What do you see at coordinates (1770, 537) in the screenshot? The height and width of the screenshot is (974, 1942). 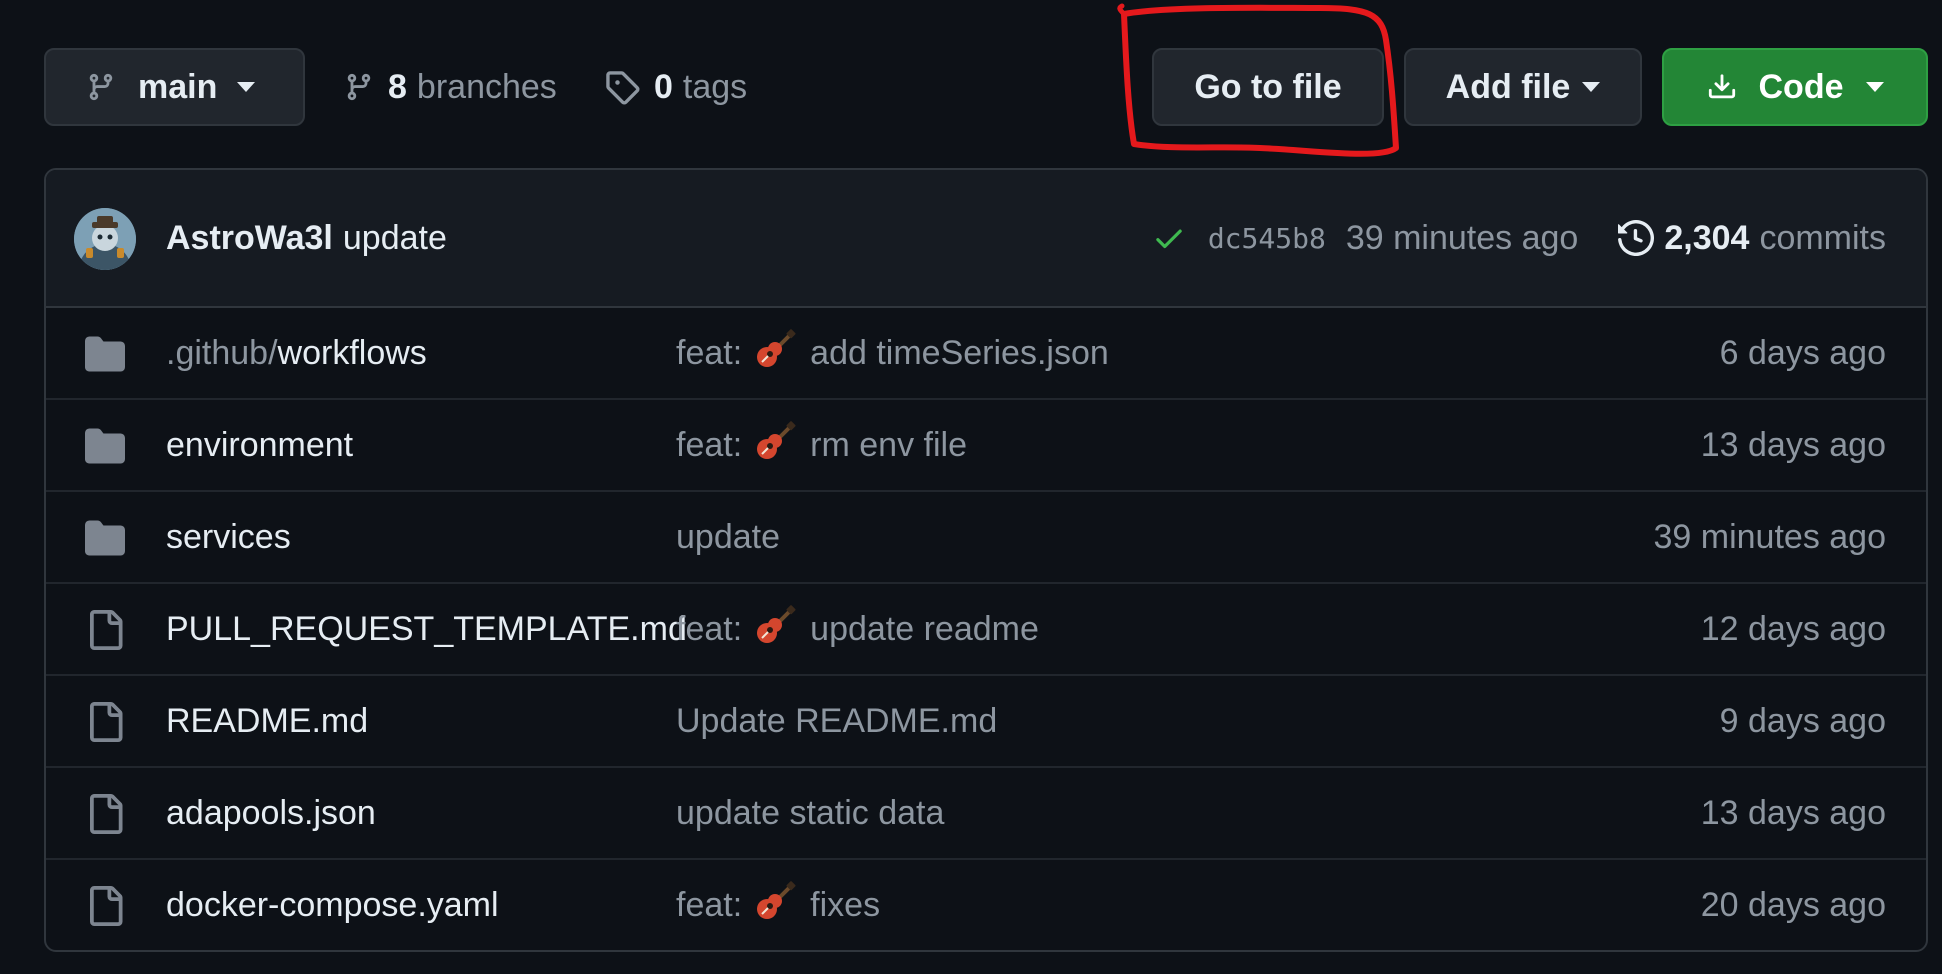 I see `file-age: 39 minutes ago` at bounding box center [1770, 537].